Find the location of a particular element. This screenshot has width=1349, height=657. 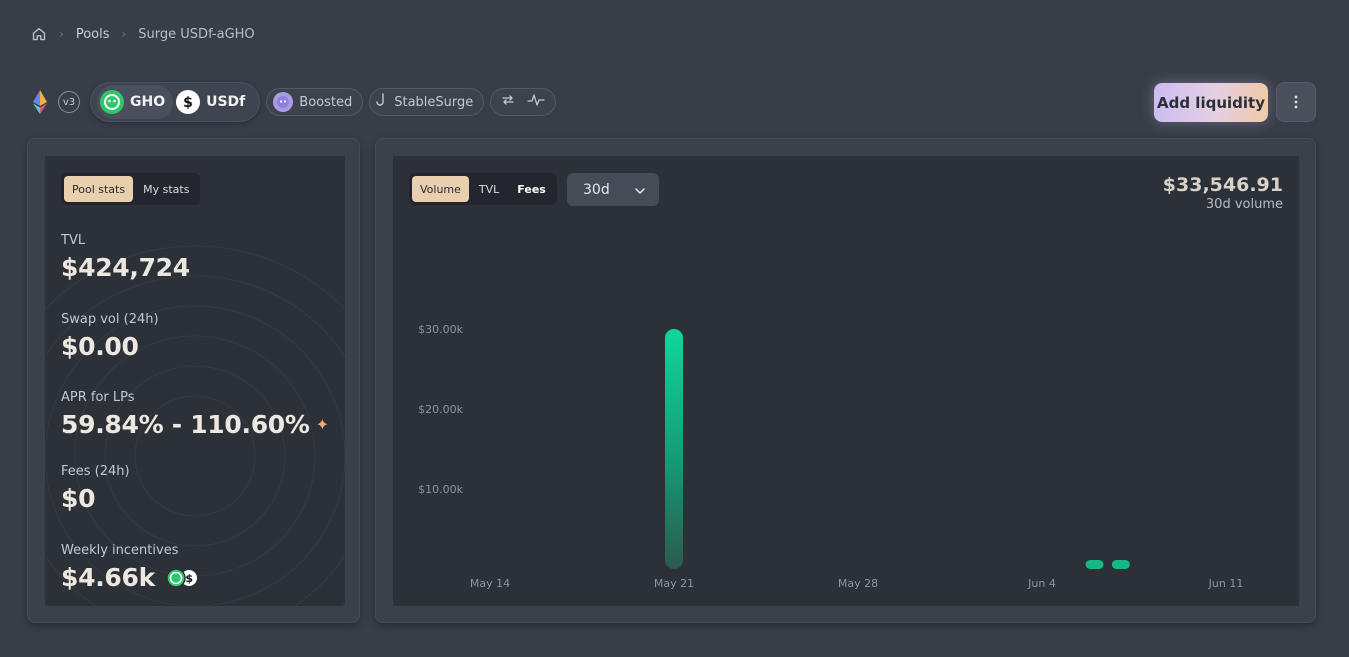

breadcrumb-current: Surge USDf-aGHO is located at coordinates (196, 34).